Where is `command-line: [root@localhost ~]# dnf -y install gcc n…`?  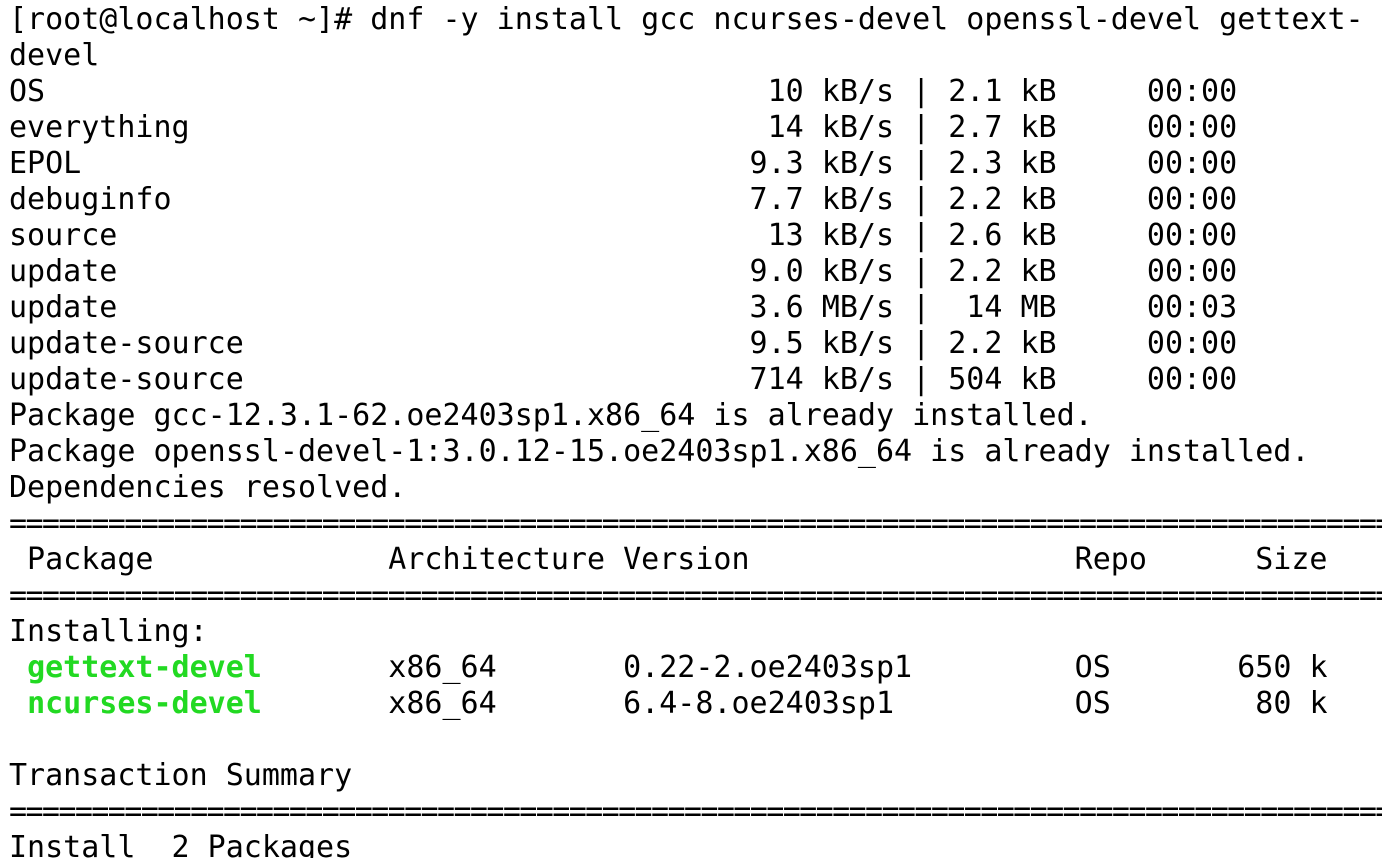
command-line: [root@localhost ~]# dnf -y install gcc n… is located at coordinates (695, 20).